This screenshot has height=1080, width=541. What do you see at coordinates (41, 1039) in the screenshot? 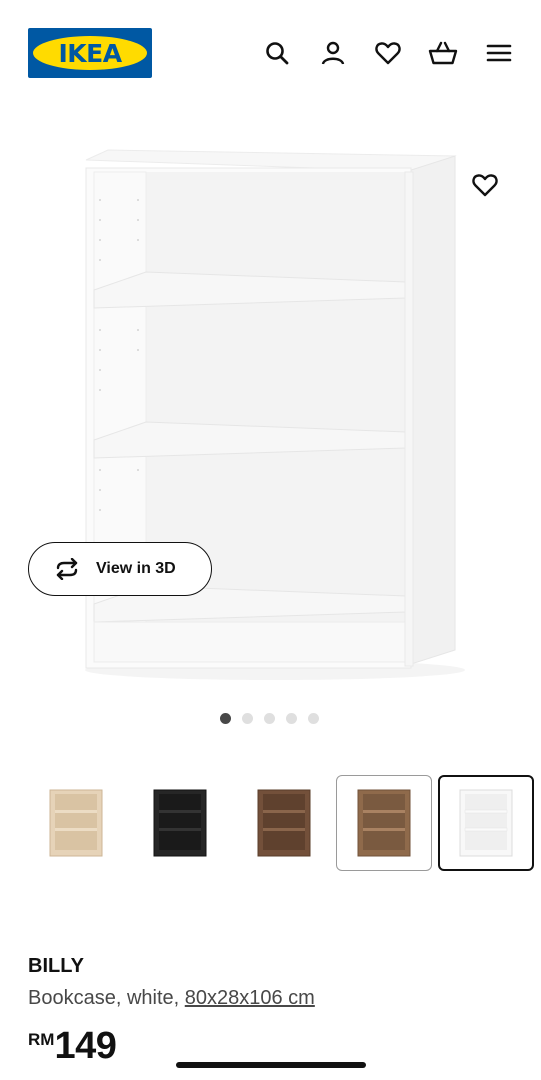
I see `price-currency: RM` at bounding box center [41, 1039].